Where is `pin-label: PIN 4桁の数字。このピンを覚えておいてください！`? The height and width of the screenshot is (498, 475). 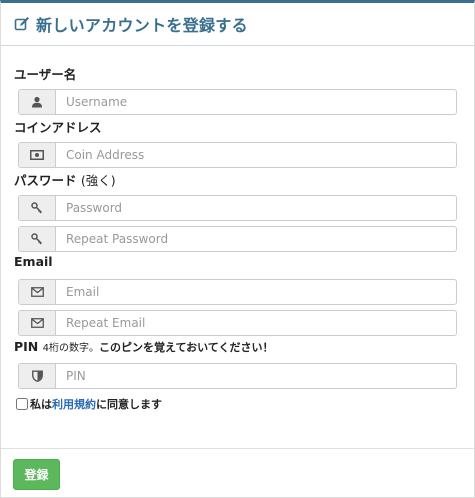
pin-label: PIN 4桁の数字。このピンを覚えておいてください！ is located at coordinates (143, 347).